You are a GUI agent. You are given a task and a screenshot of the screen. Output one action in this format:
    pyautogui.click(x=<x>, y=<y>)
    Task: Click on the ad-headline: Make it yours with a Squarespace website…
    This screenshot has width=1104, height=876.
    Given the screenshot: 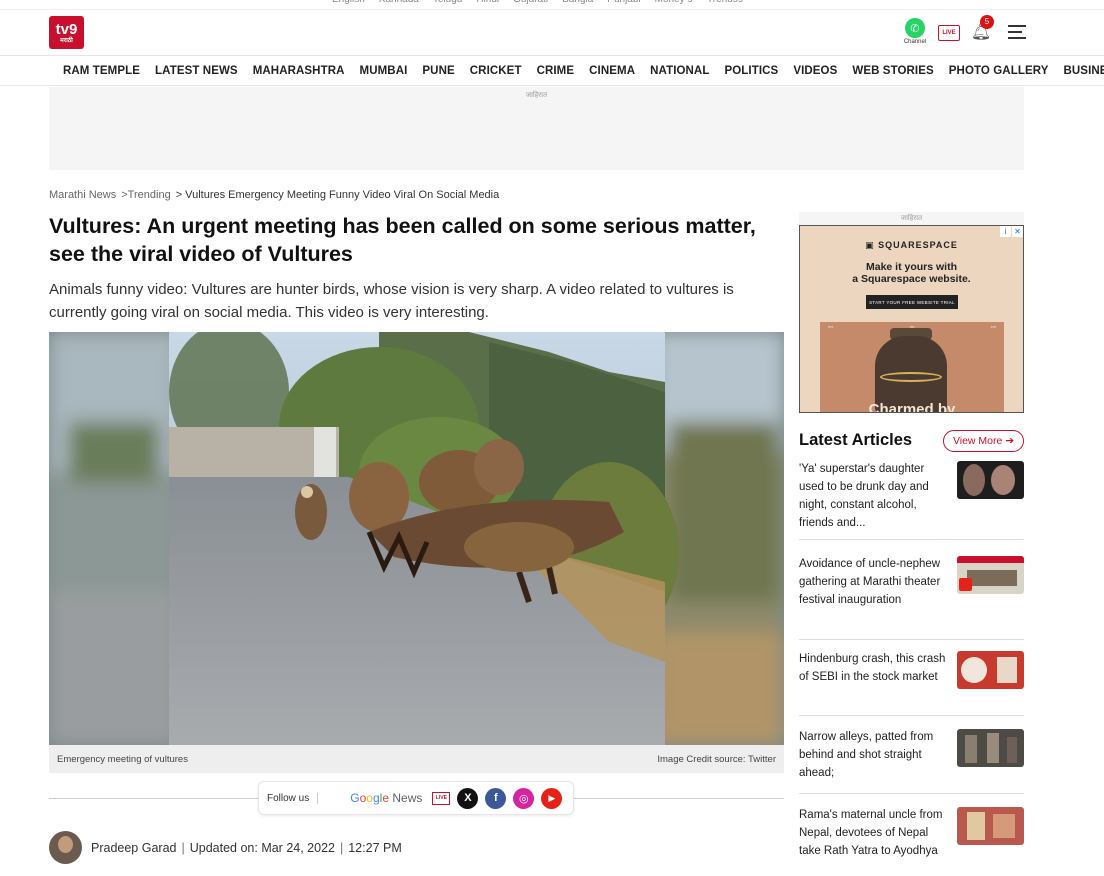 What is the action you would take?
    pyautogui.click(x=911, y=273)
    